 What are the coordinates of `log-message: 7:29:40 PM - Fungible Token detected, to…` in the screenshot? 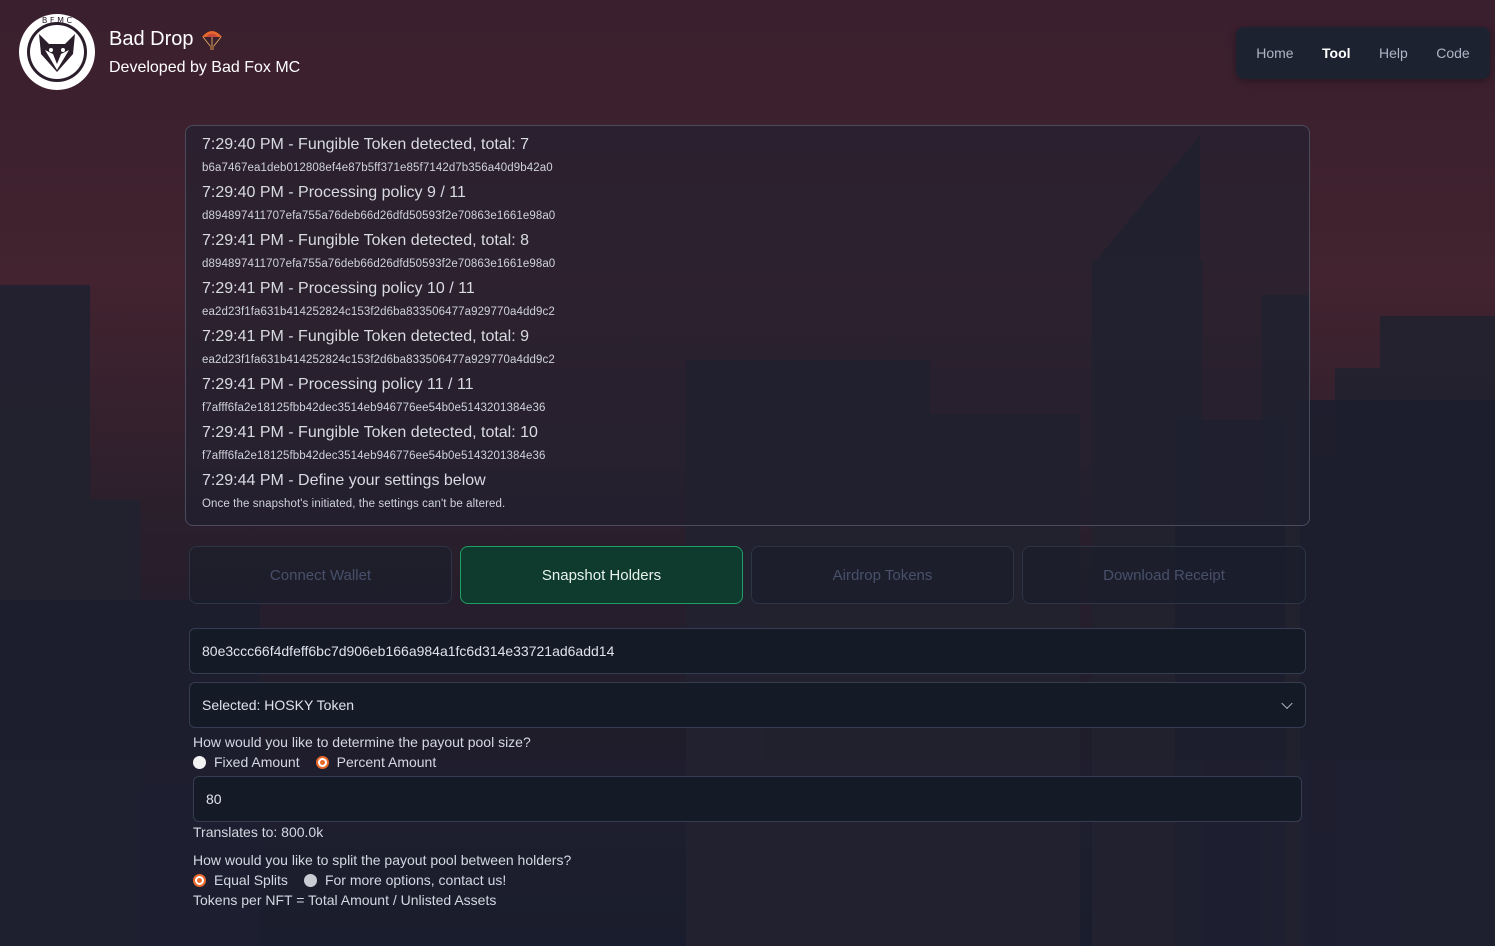 It's located at (366, 144).